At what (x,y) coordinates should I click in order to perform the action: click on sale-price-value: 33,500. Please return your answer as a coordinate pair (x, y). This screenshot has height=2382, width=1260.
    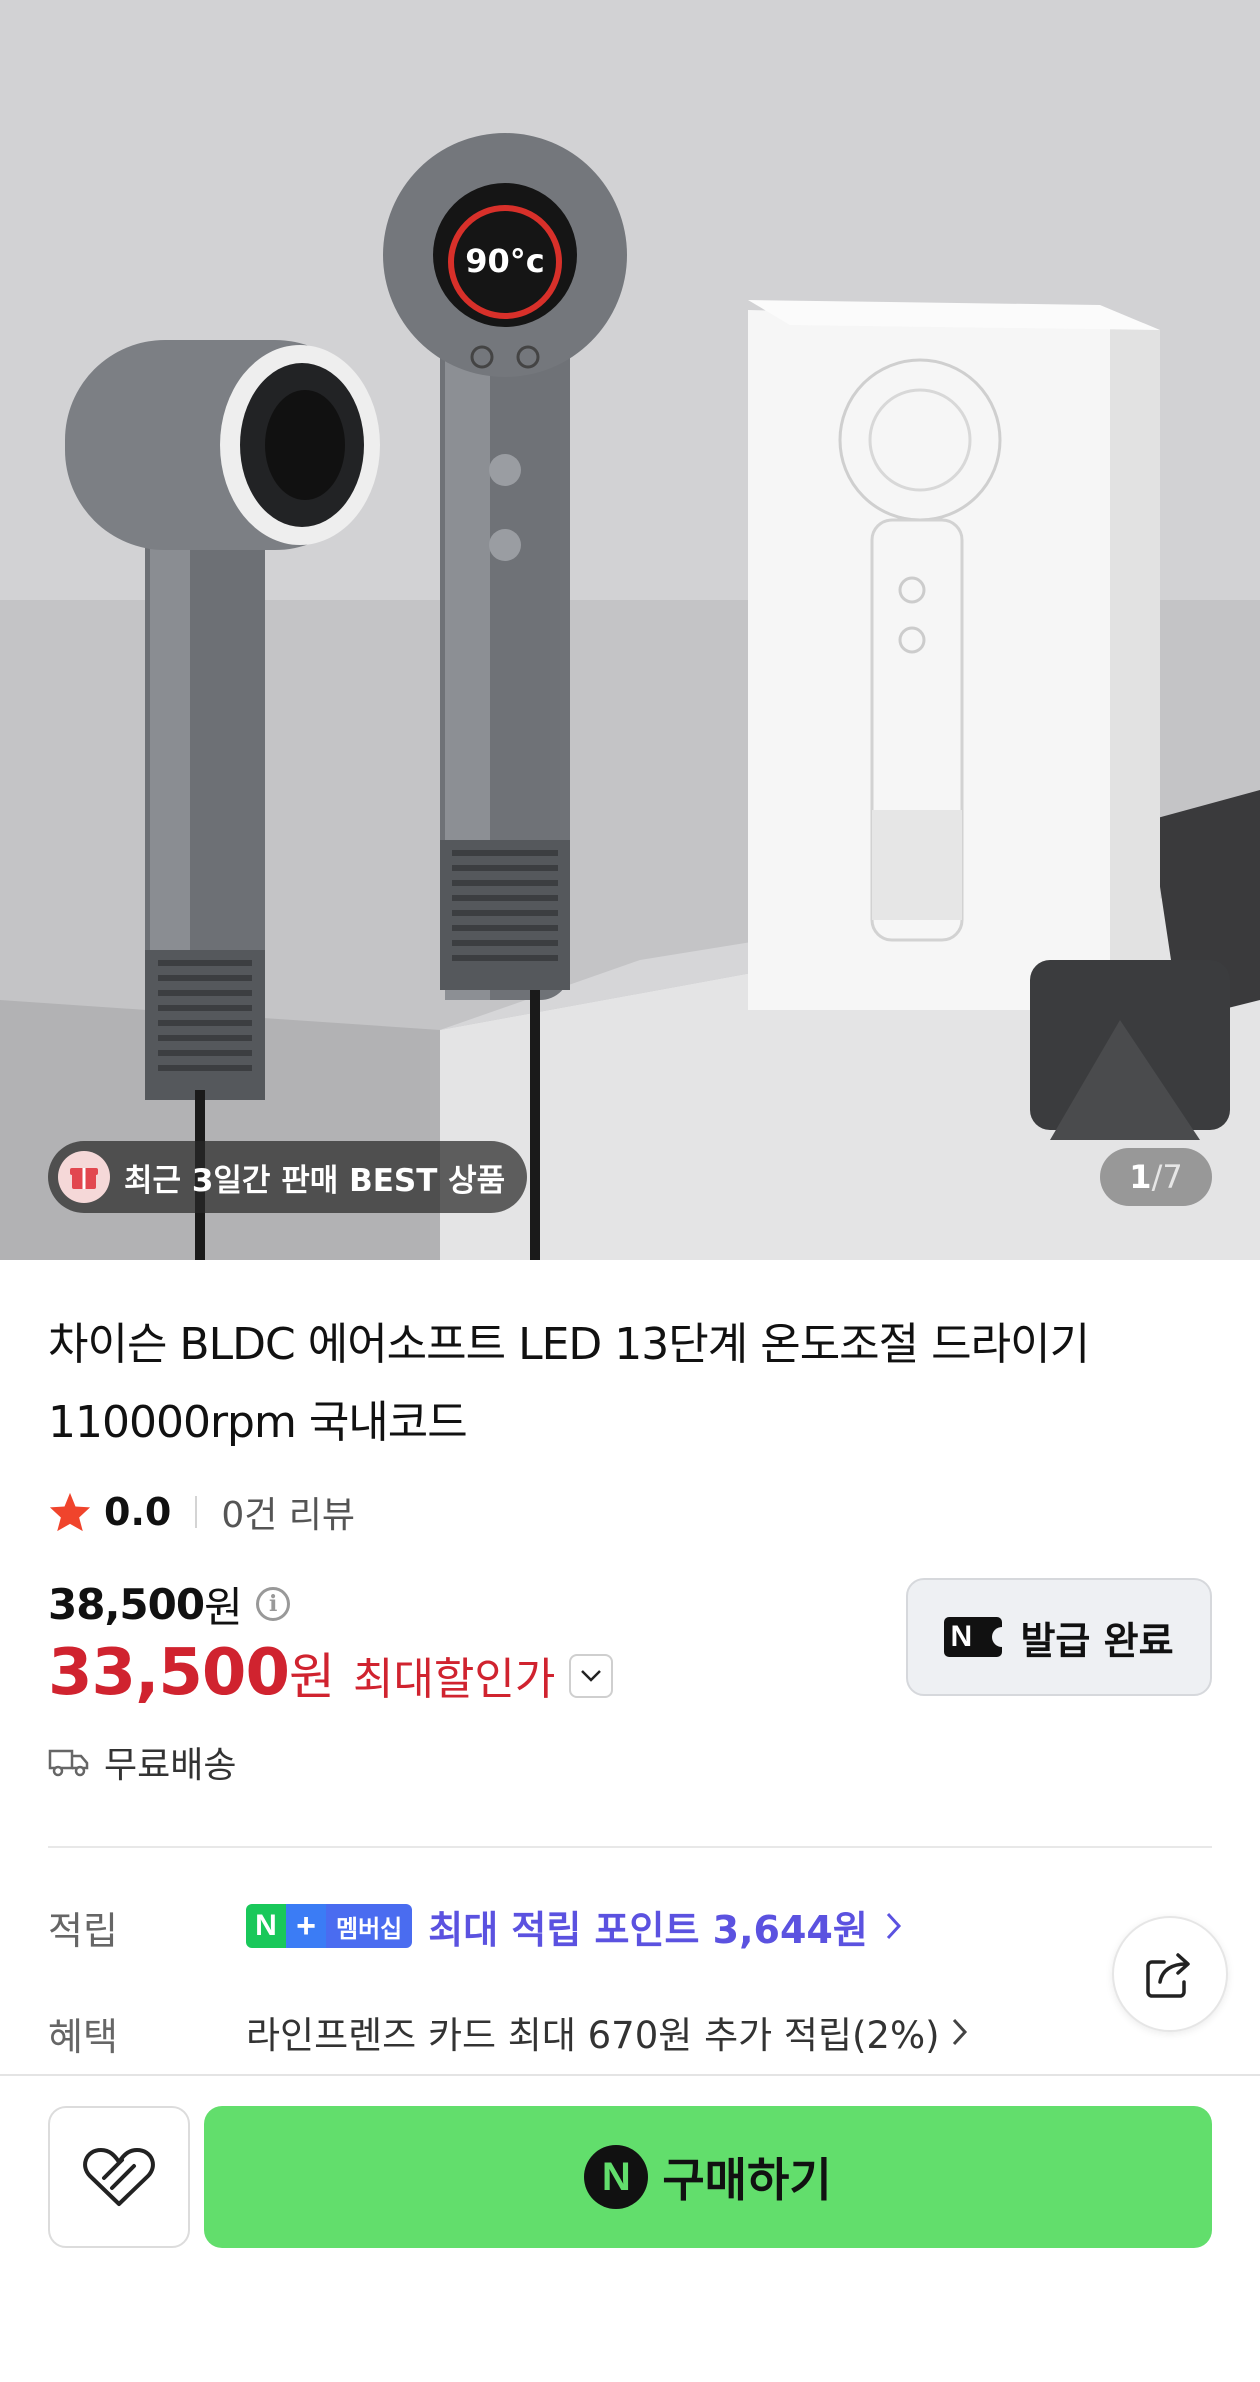
    Looking at the image, I should click on (169, 1673).